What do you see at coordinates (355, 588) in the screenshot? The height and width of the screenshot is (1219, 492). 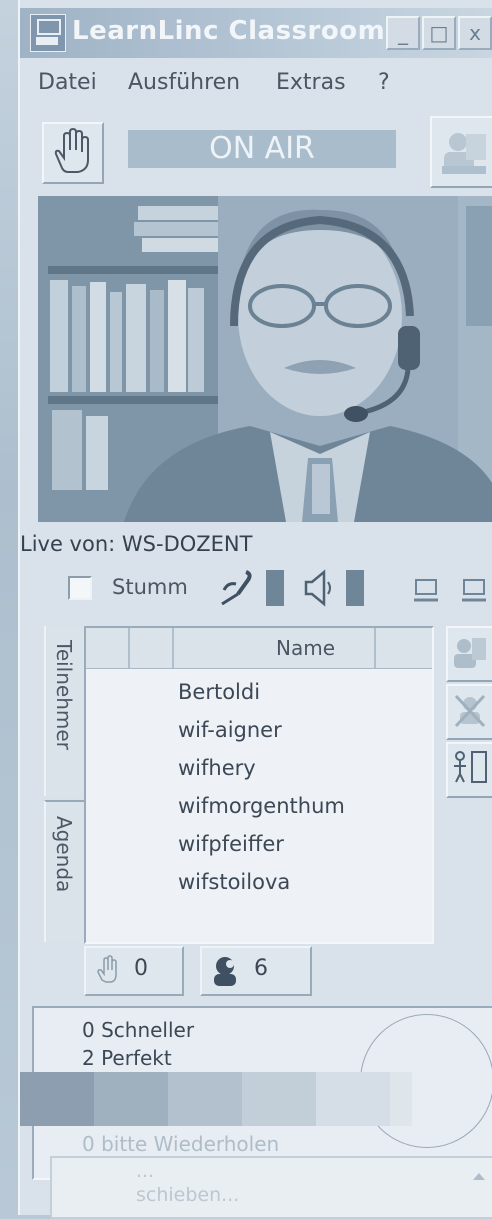 I see `speaker-level-meter` at bounding box center [355, 588].